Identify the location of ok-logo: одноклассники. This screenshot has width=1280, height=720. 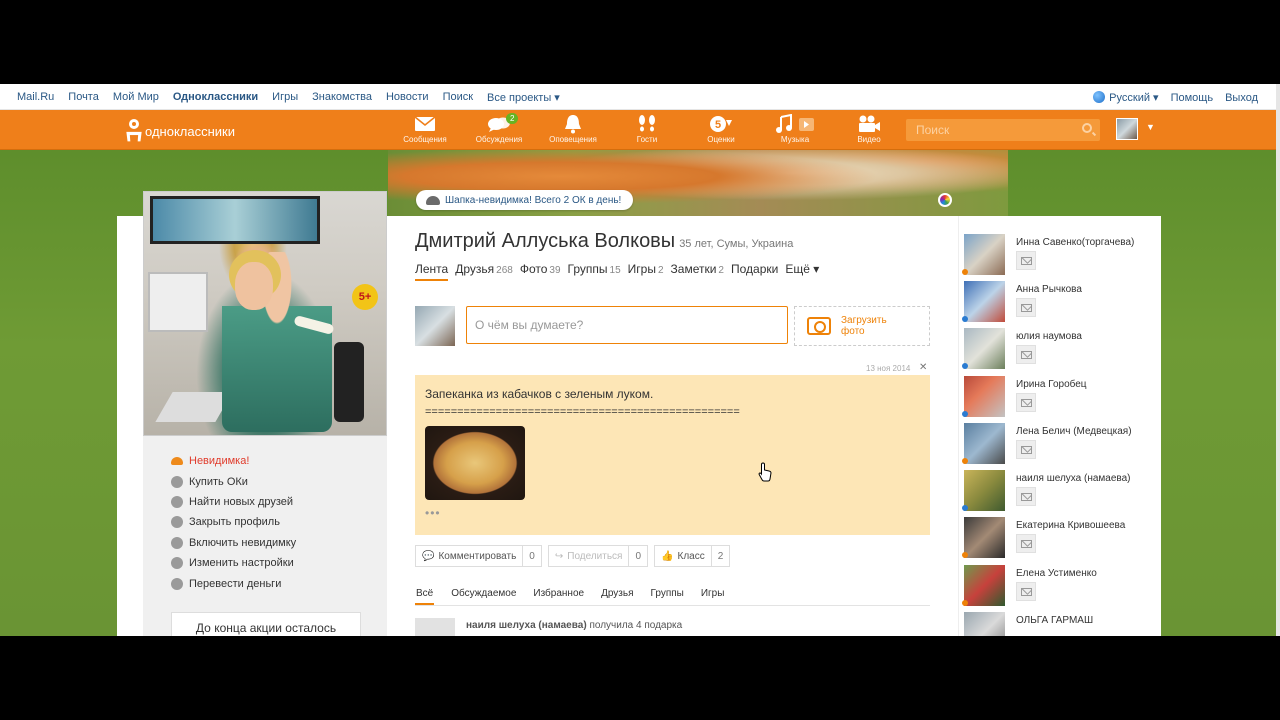
(180, 131).